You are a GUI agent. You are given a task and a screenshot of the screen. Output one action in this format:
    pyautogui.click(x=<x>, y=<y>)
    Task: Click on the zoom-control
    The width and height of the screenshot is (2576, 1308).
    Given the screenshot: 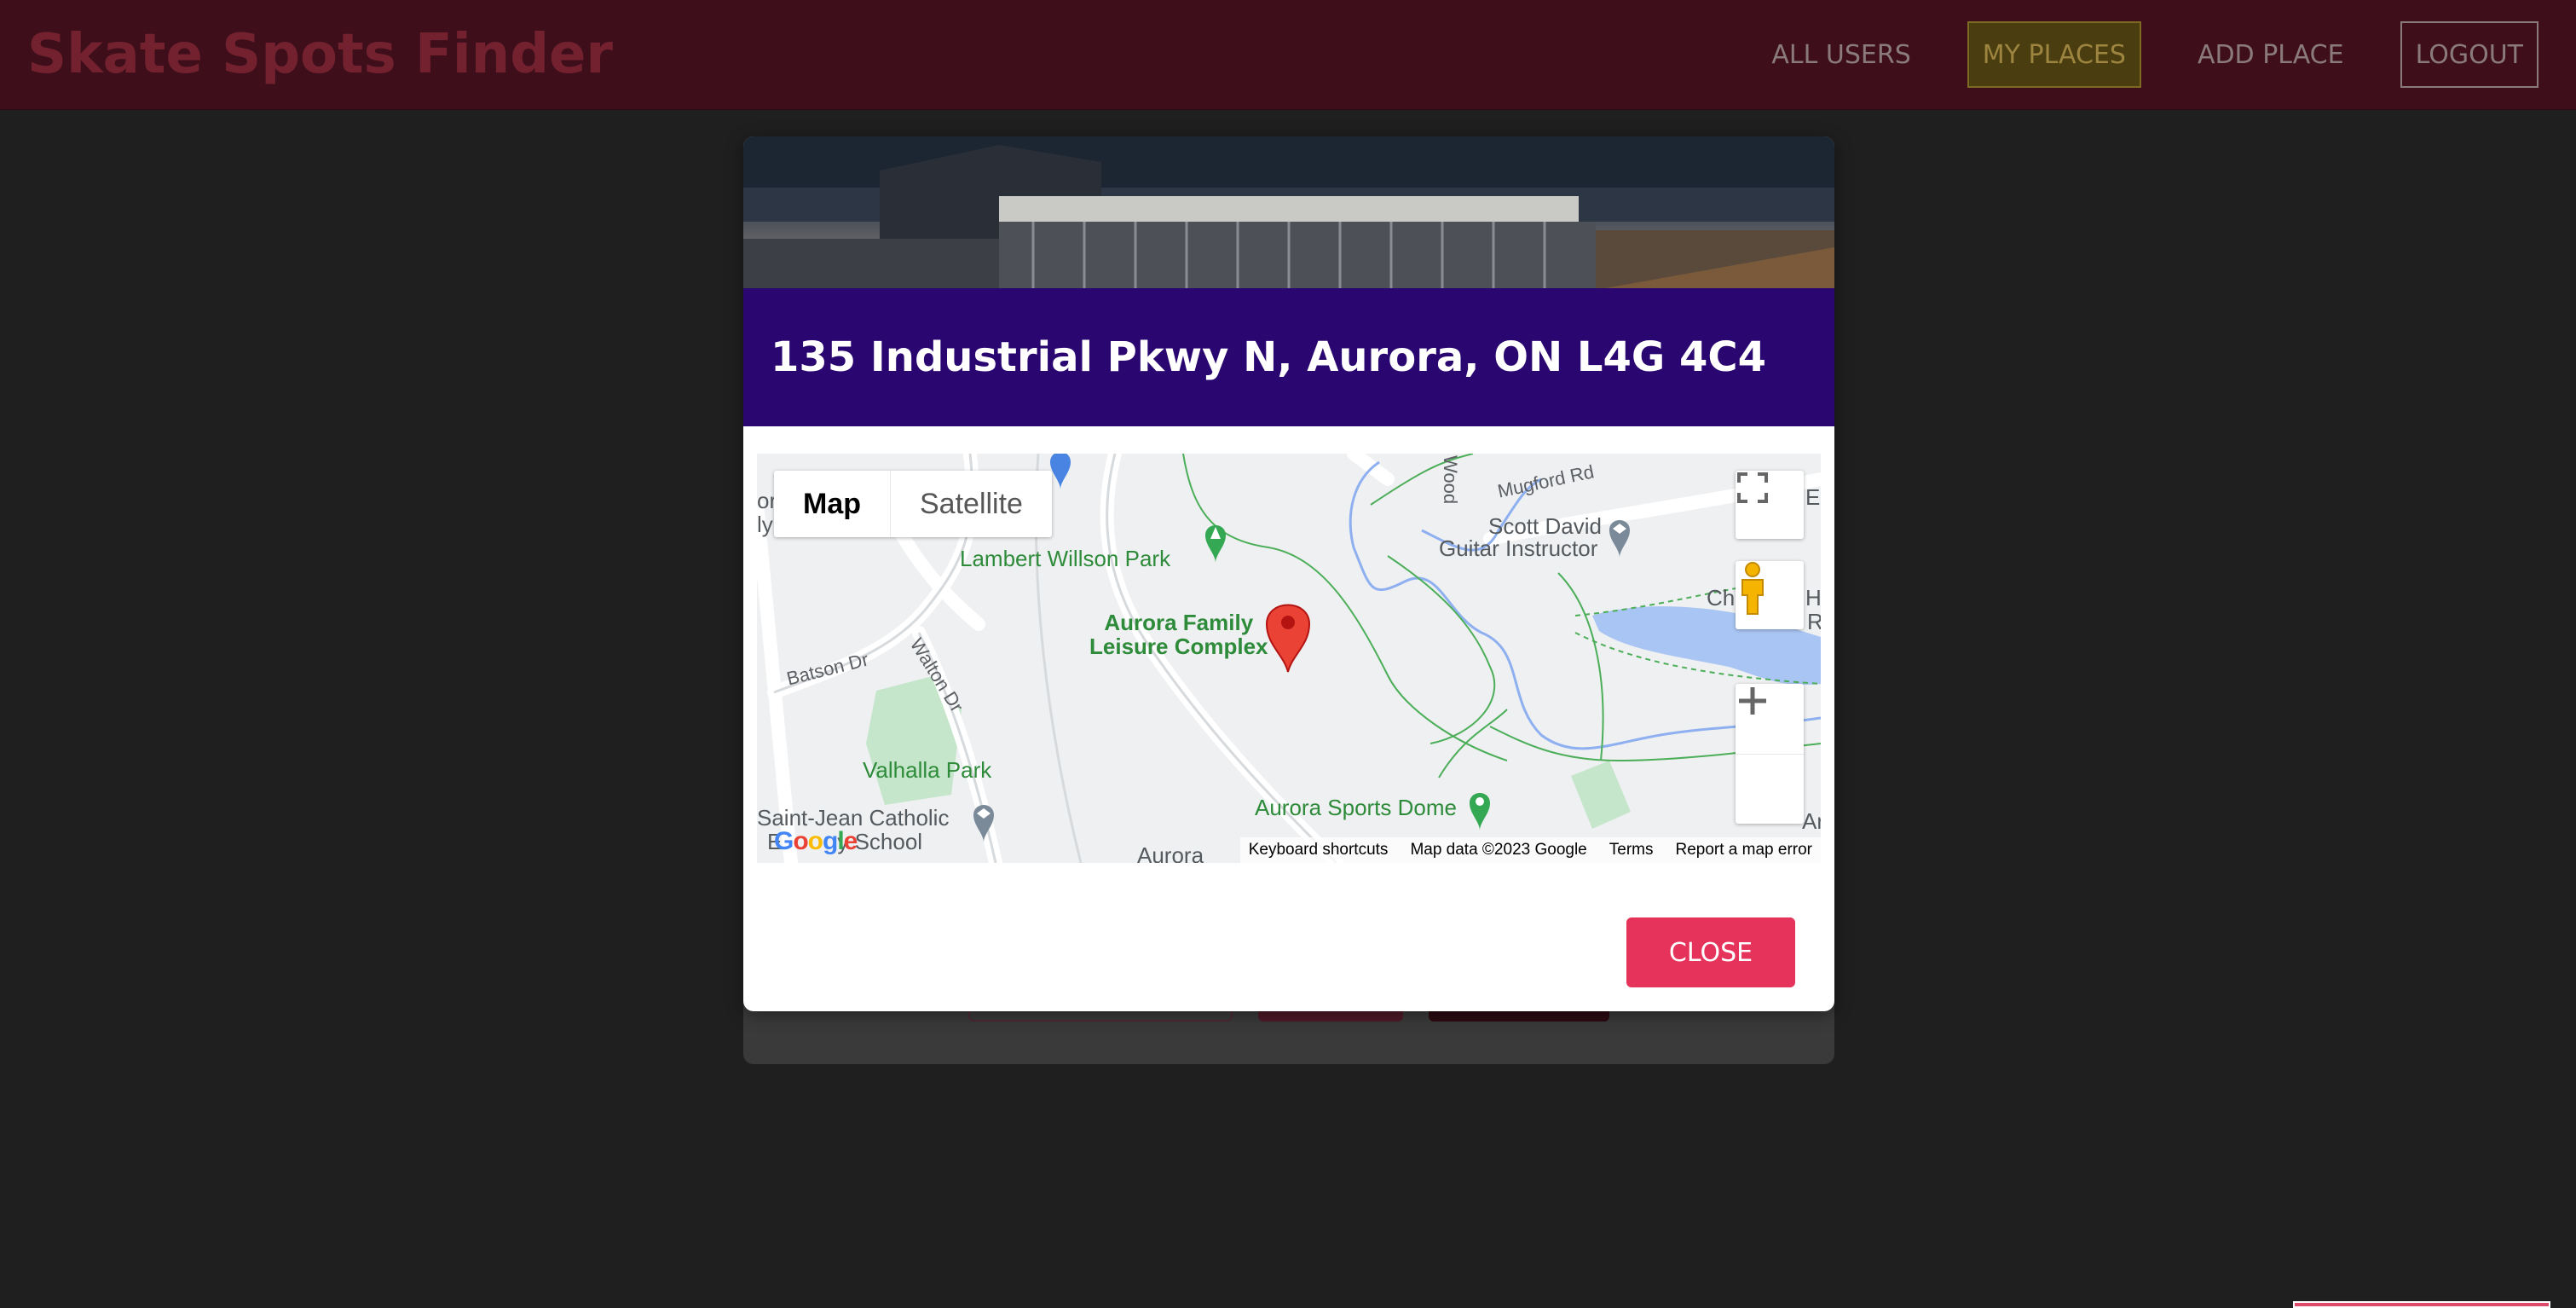 What is the action you would take?
    pyautogui.click(x=1770, y=754)
    